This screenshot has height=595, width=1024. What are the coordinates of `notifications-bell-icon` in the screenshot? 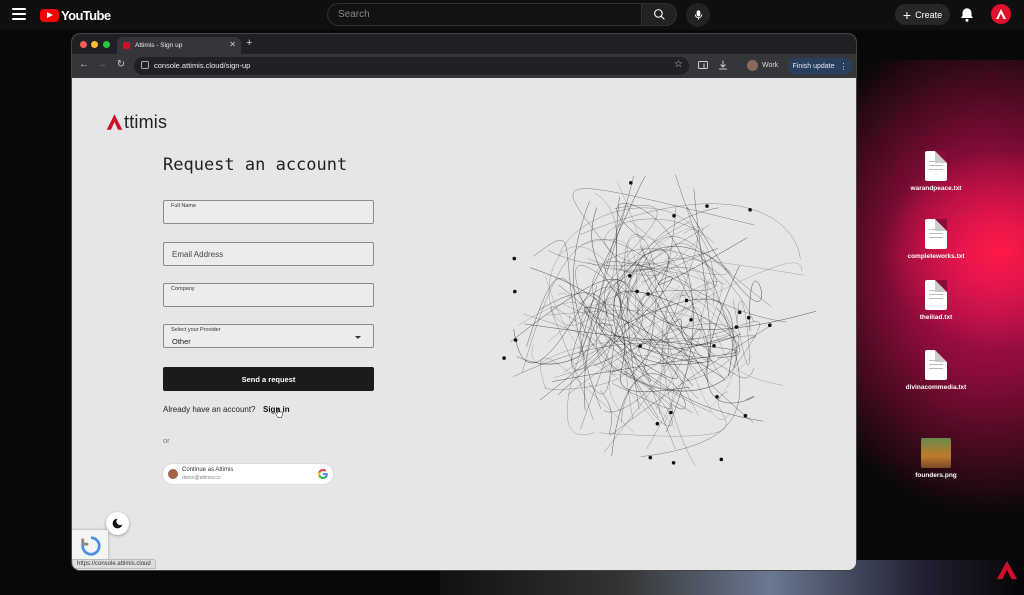 It's located at (967, 15).